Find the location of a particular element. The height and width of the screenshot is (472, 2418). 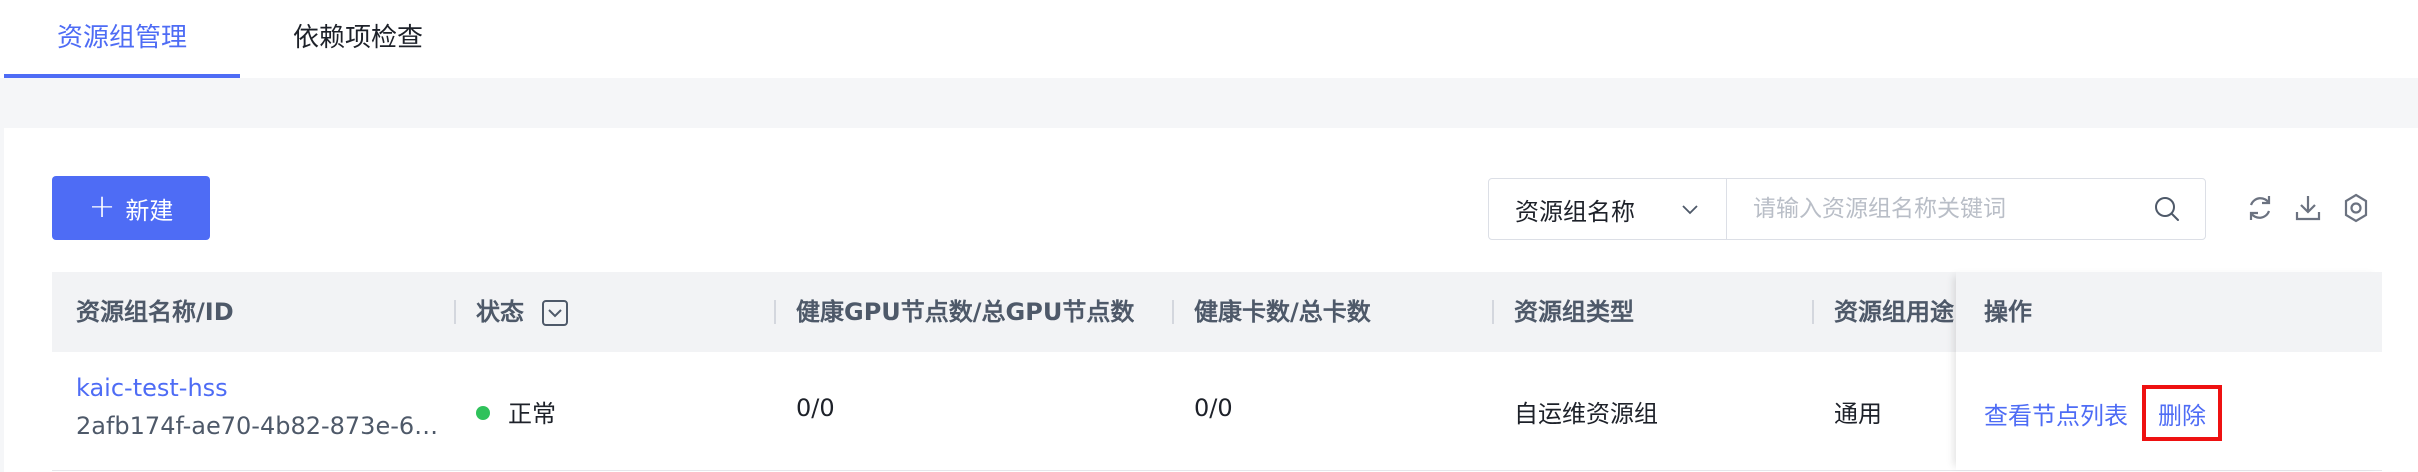

status-text: 正常 is located at coordinates (532, 414).